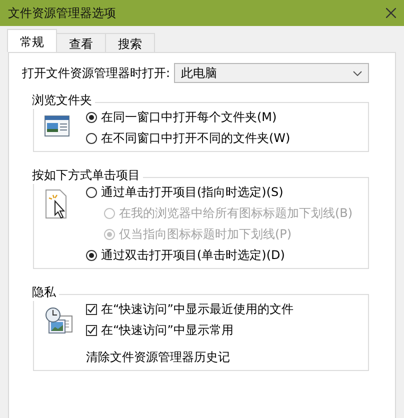  I want to click on tab: 搜索, so click(130, 42).